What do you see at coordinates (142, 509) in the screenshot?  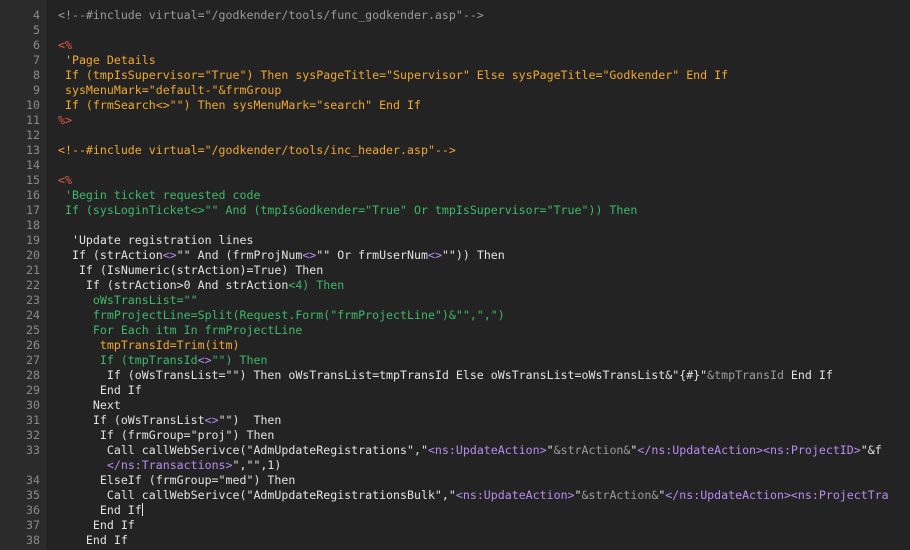 I see `text-cursor` at bounding box center [142, 509].